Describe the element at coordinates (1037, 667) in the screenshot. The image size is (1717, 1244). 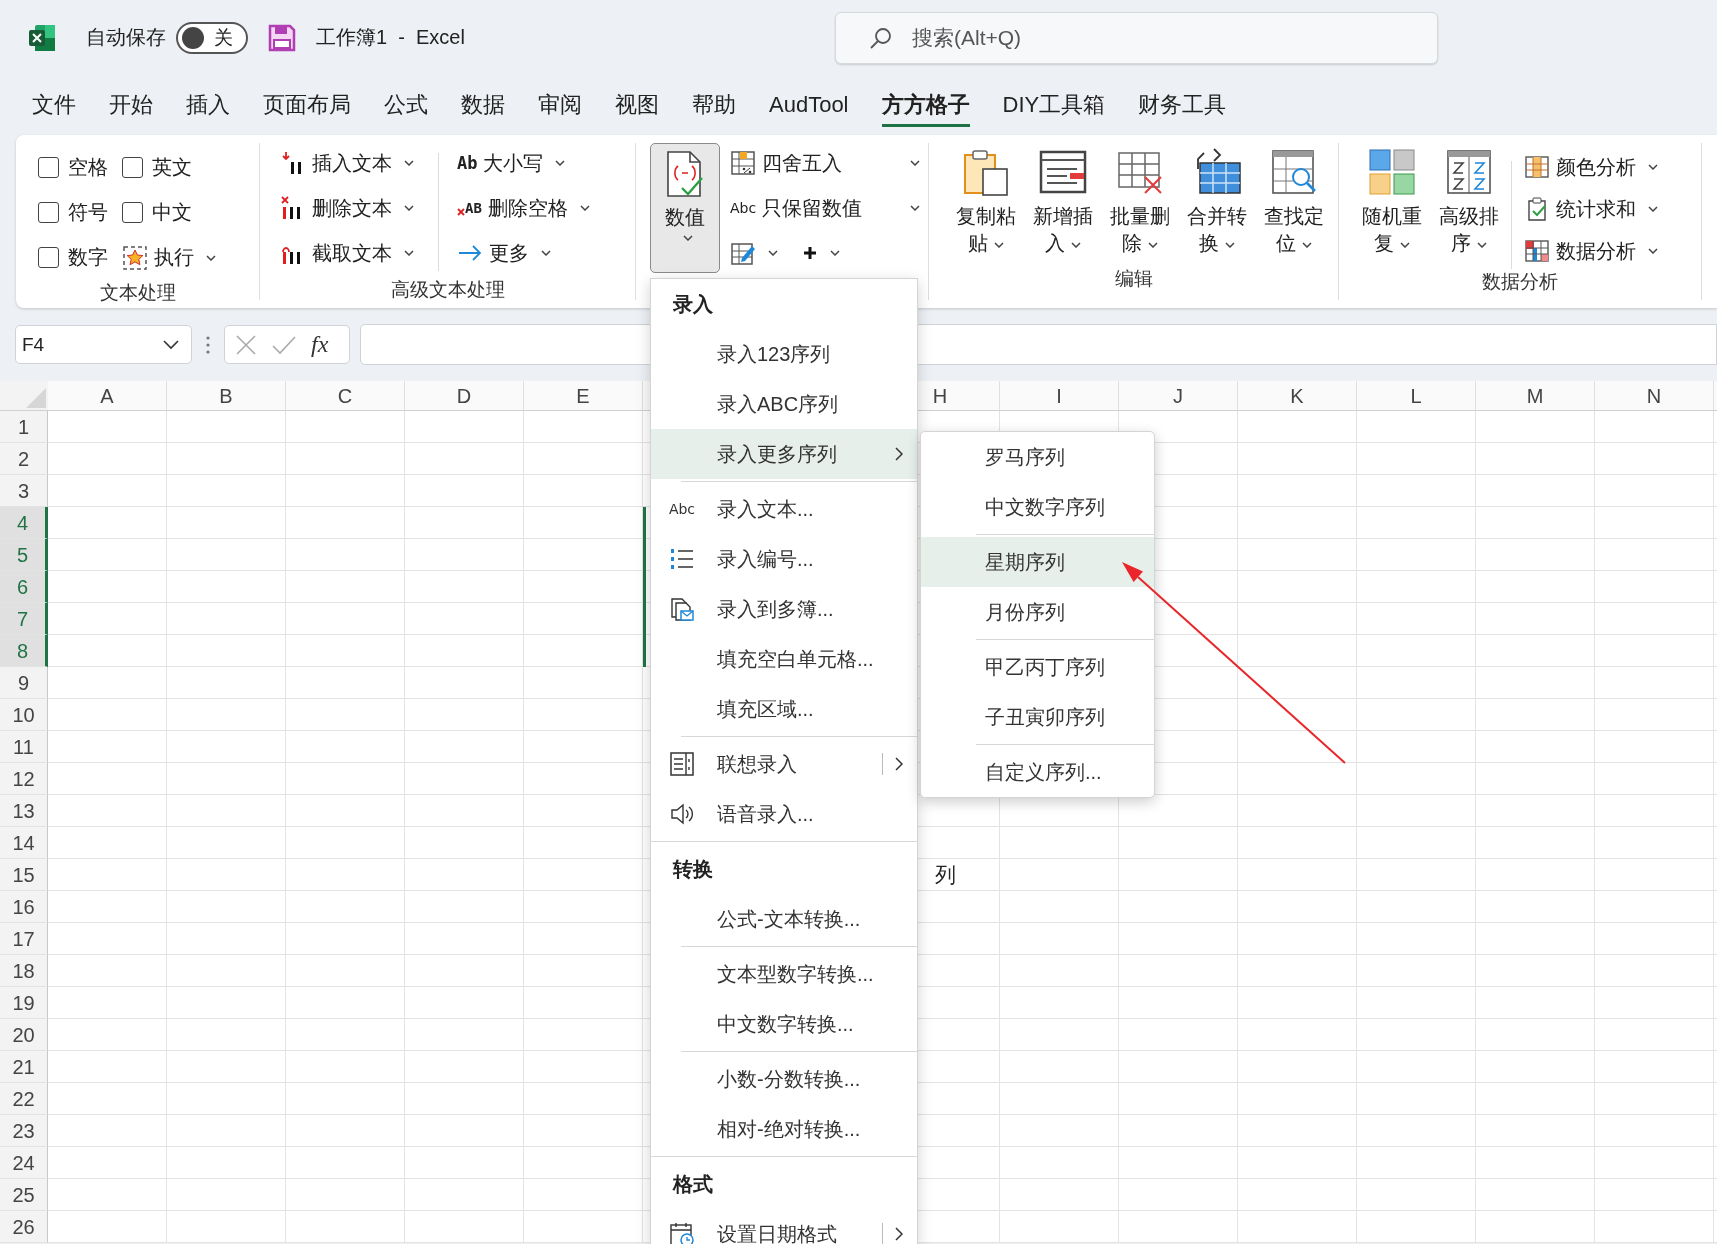
I see `menu-item: 甲乙丙丁序列` at that location.